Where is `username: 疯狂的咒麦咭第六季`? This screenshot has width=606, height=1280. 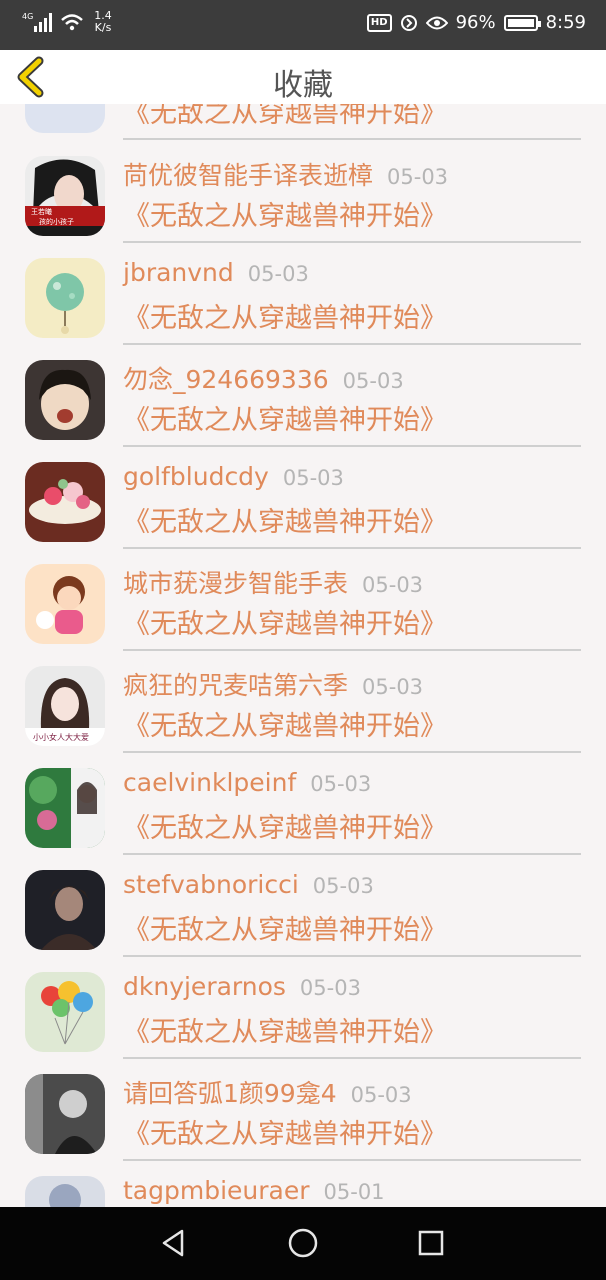
username: 疯狂的咒麦咭第六季 is located at coordinates (235, 685).